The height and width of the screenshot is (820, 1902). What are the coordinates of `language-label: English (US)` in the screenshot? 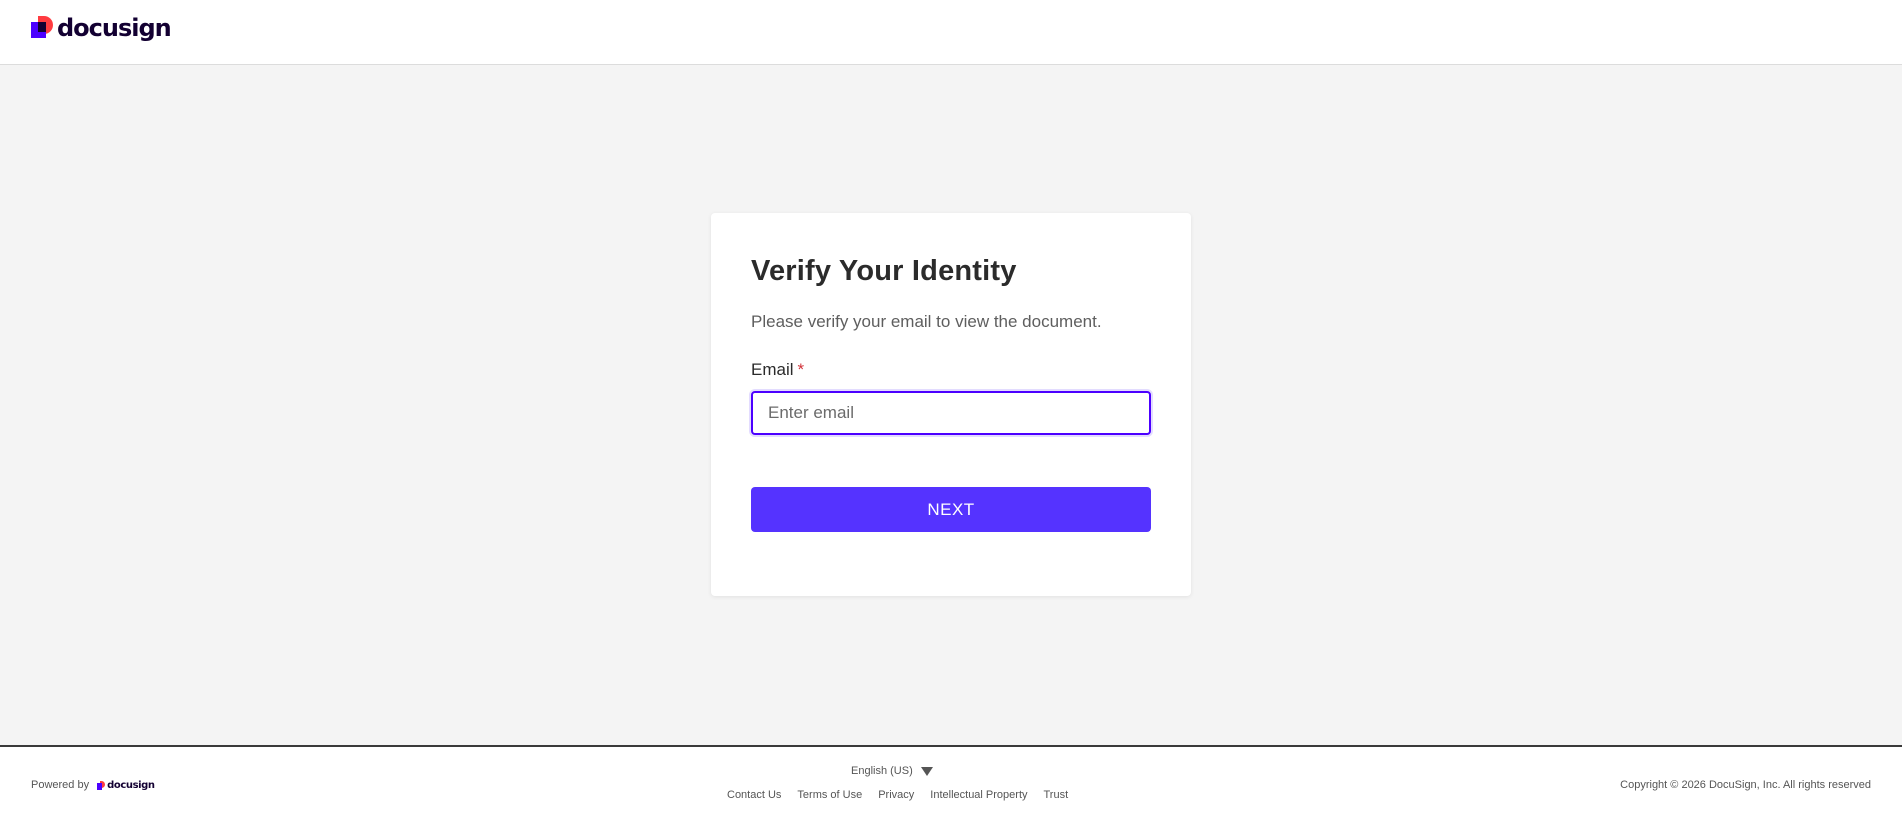 It's located at (882, 771).